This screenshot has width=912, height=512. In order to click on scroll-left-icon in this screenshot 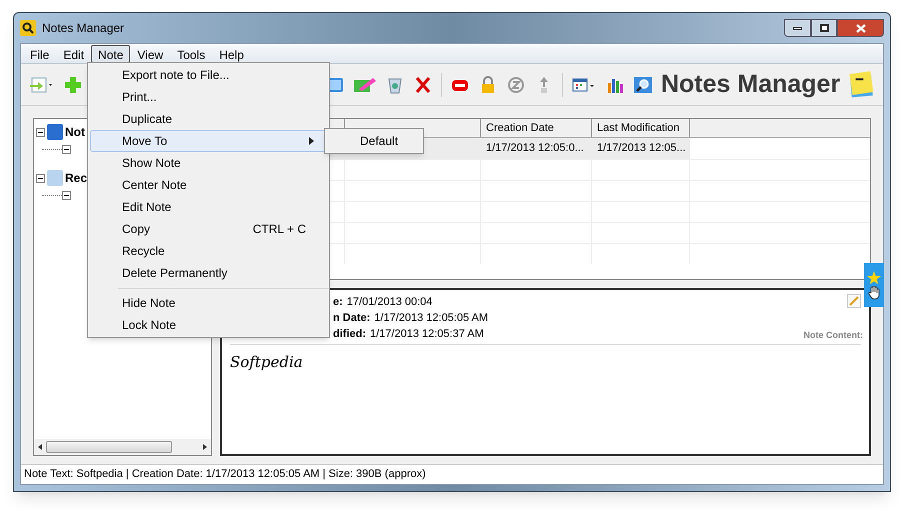, I will do `click(40, 447)`.